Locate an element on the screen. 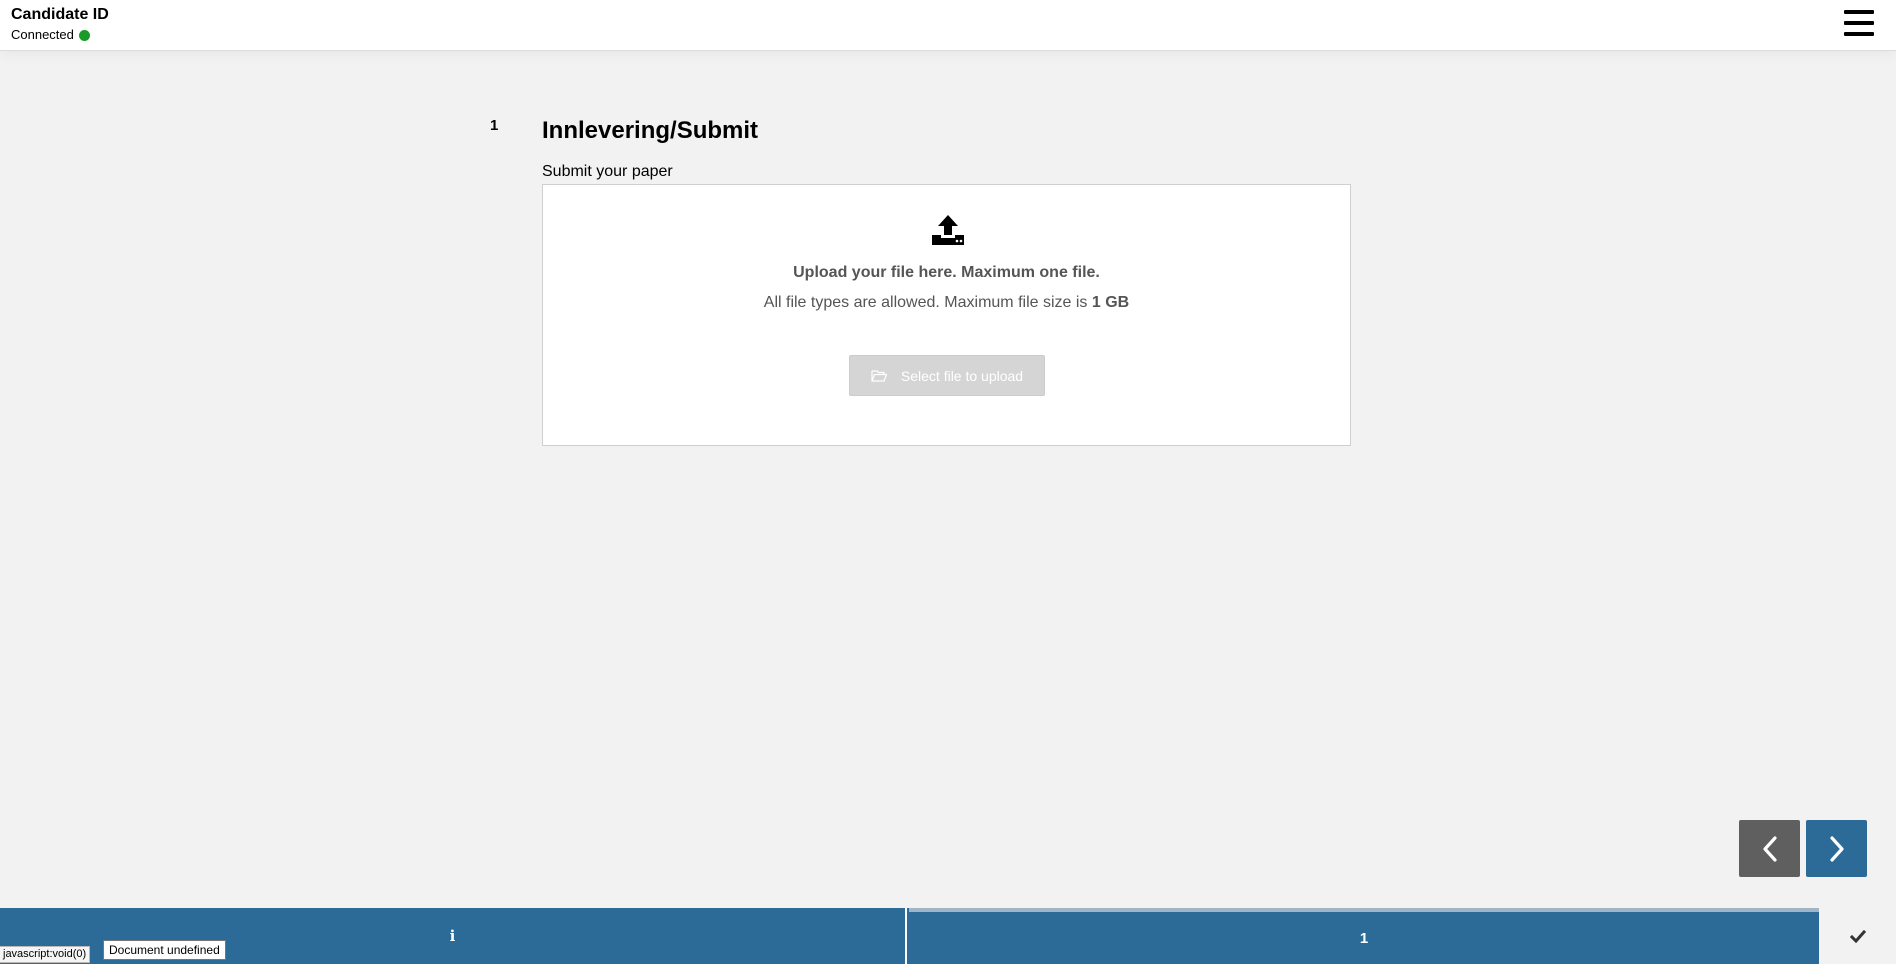  previous-question-button is located at coordinates (1769, 848).